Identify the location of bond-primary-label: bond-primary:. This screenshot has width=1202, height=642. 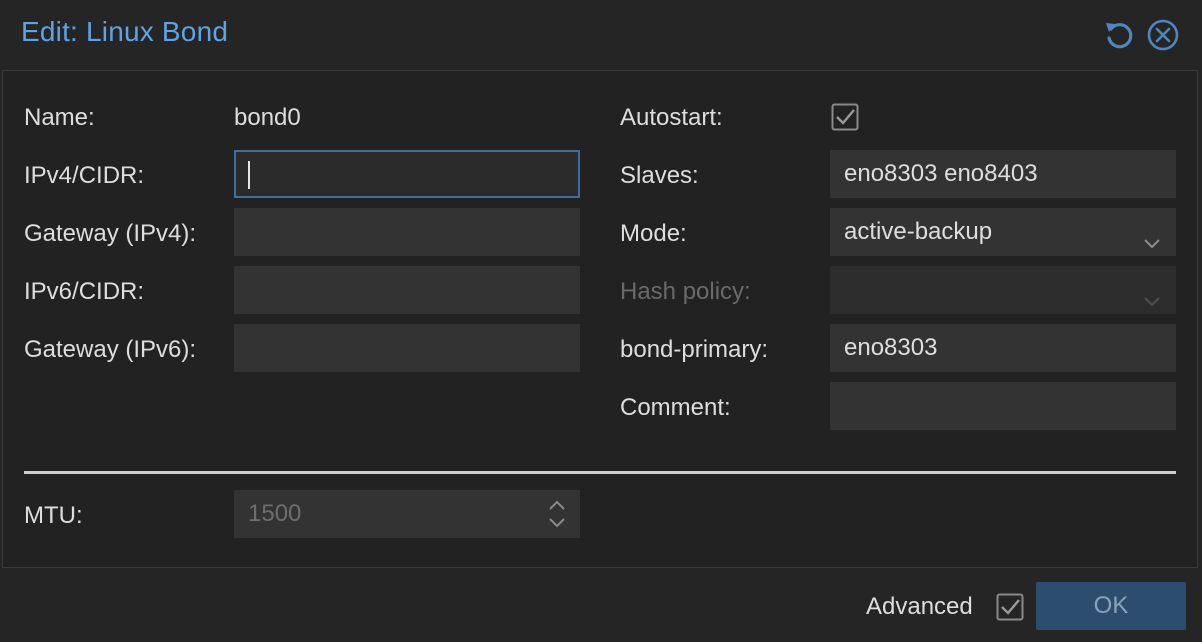
(694, 349).